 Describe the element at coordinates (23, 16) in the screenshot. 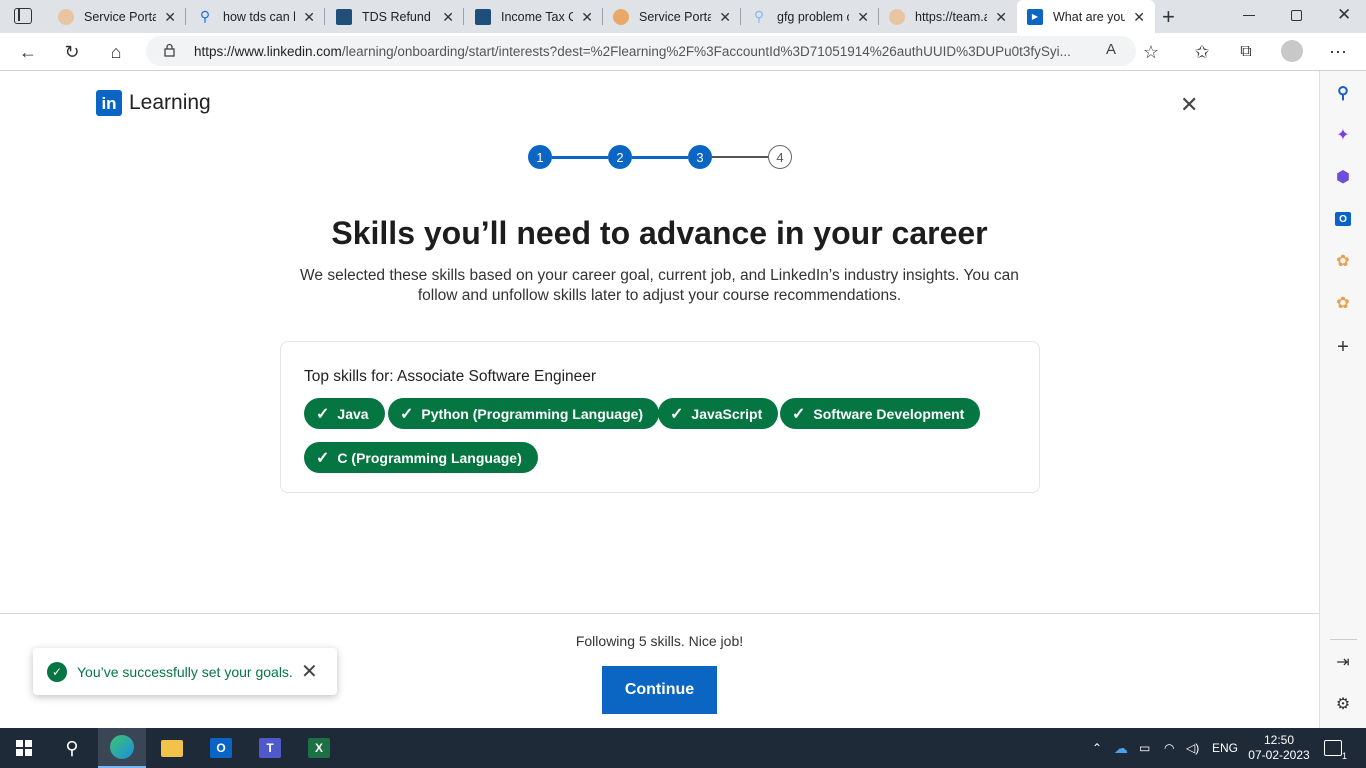

I see `tab-actions-icon` at that location.